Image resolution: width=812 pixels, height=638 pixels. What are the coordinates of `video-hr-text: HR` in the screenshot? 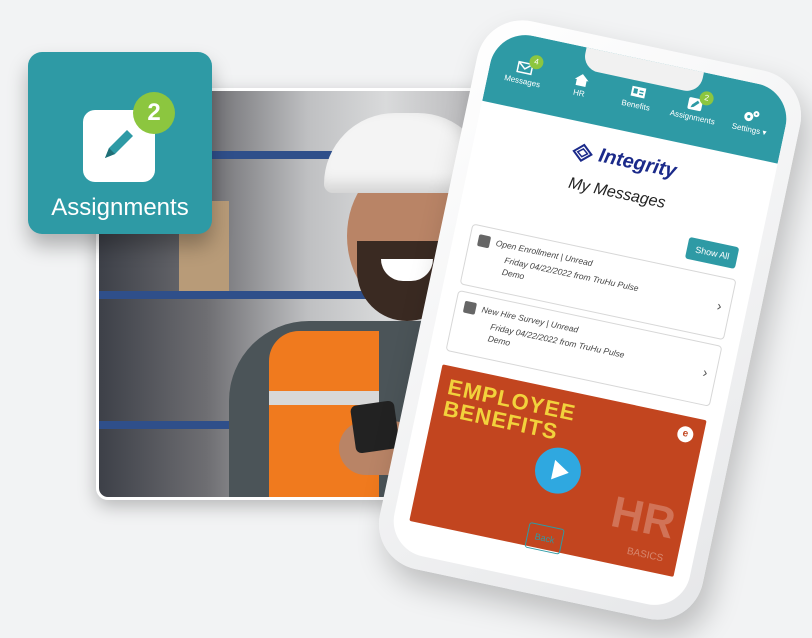 It's located at (643, 518).